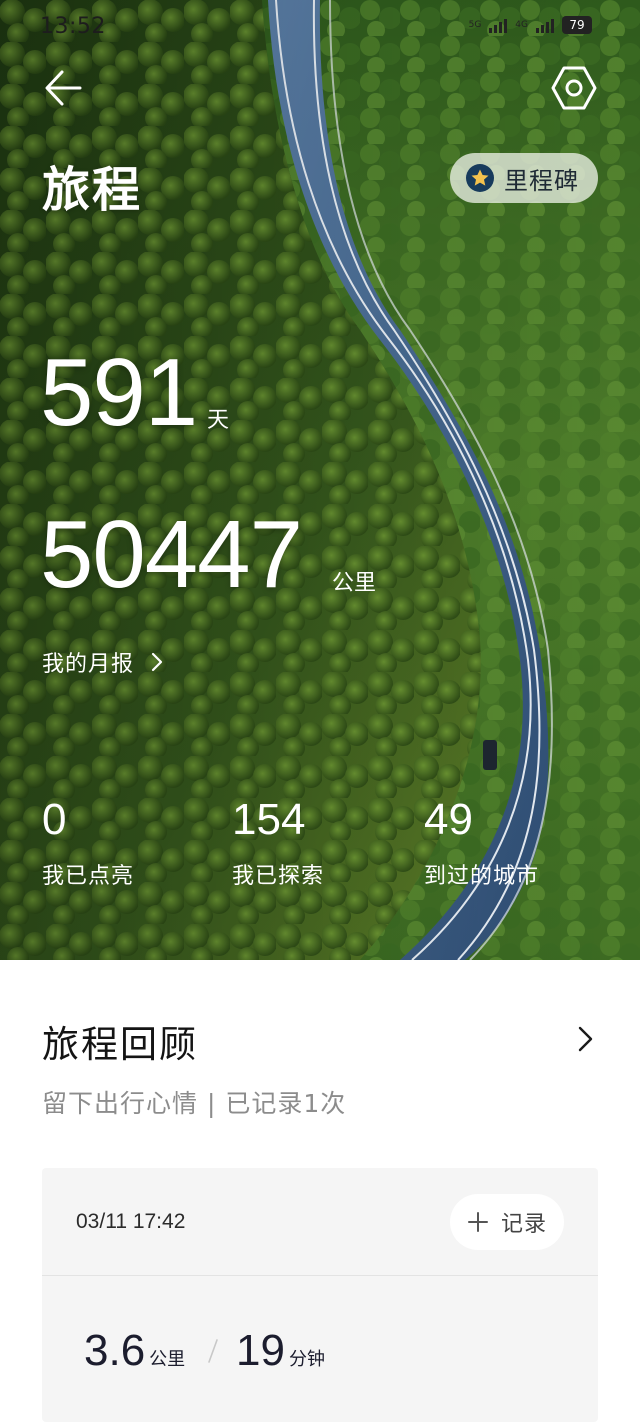  I want to click on distance-unit: 公里, so click(354, 583).